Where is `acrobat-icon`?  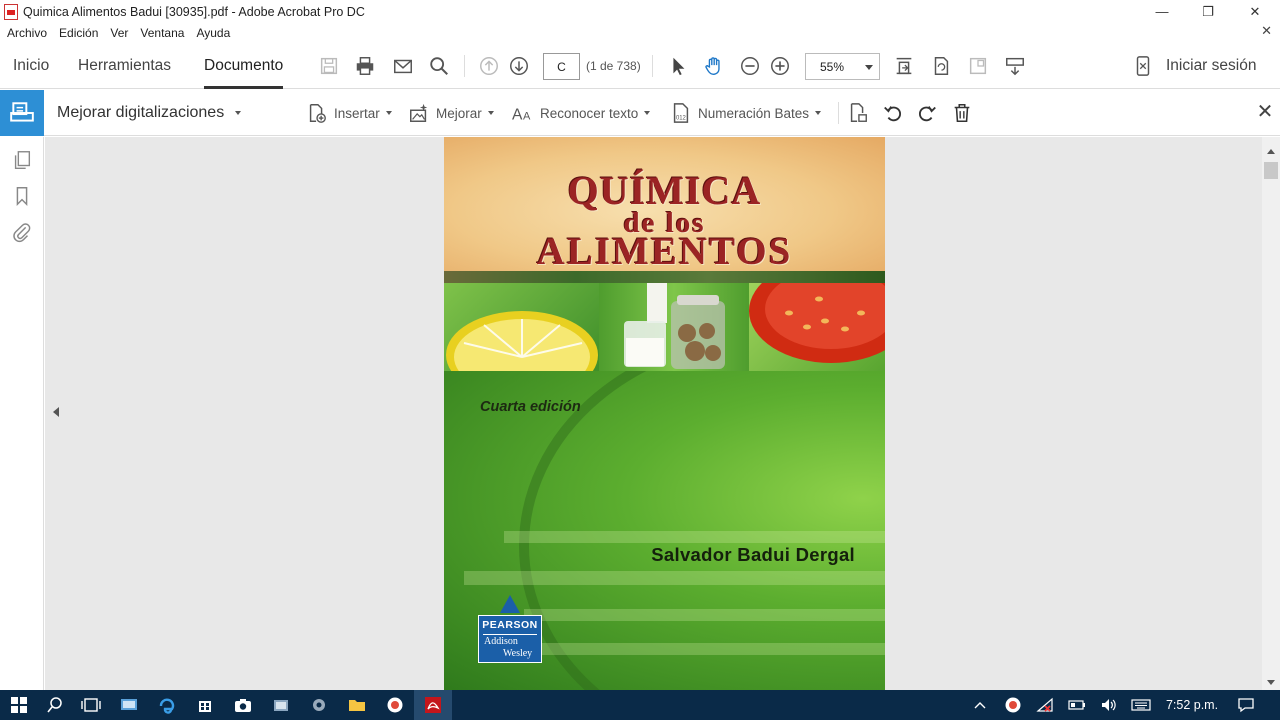
acrobat-icon is located at coordinates (433, 705).